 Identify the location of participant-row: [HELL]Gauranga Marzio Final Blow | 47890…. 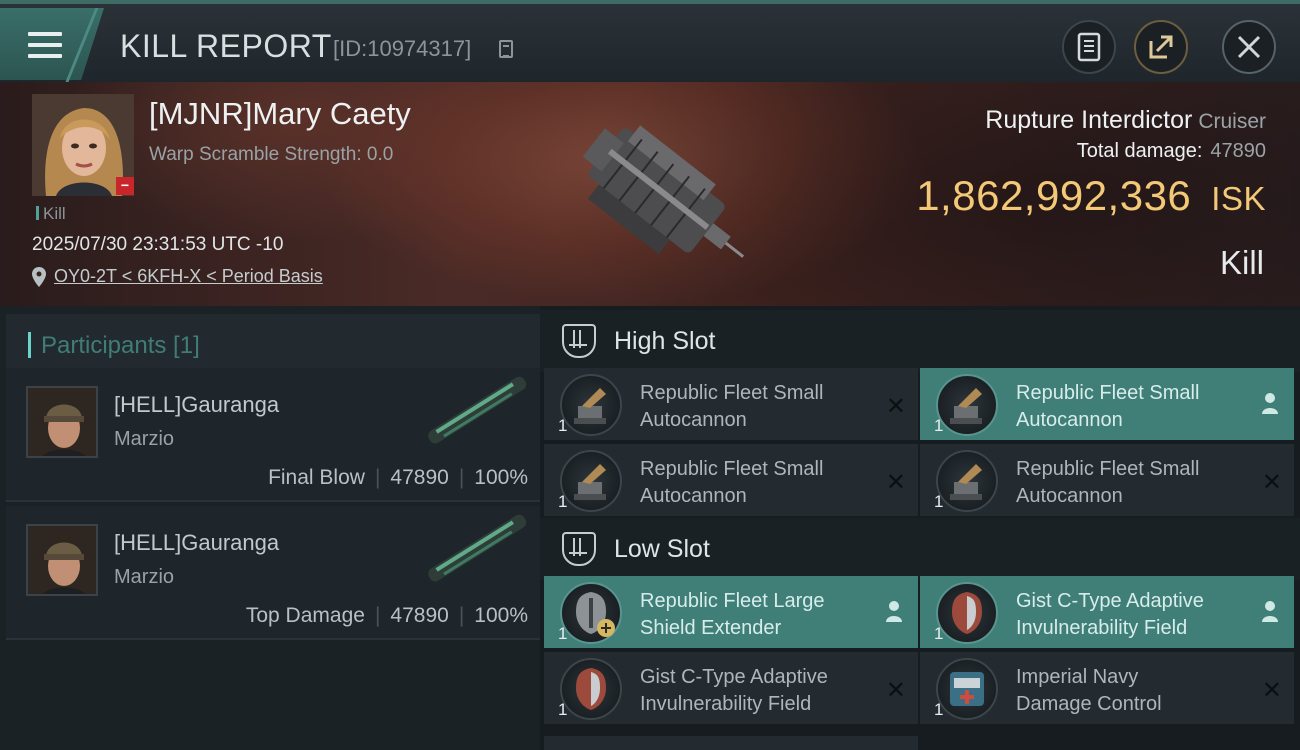
(273, 435).